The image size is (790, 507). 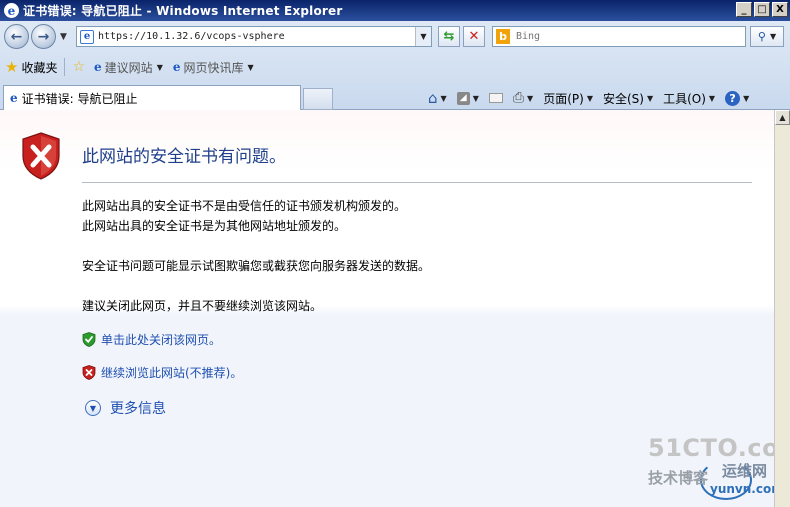 I want to click on tools-menu: 工具(O) ▼, so click(x=689, y=98).